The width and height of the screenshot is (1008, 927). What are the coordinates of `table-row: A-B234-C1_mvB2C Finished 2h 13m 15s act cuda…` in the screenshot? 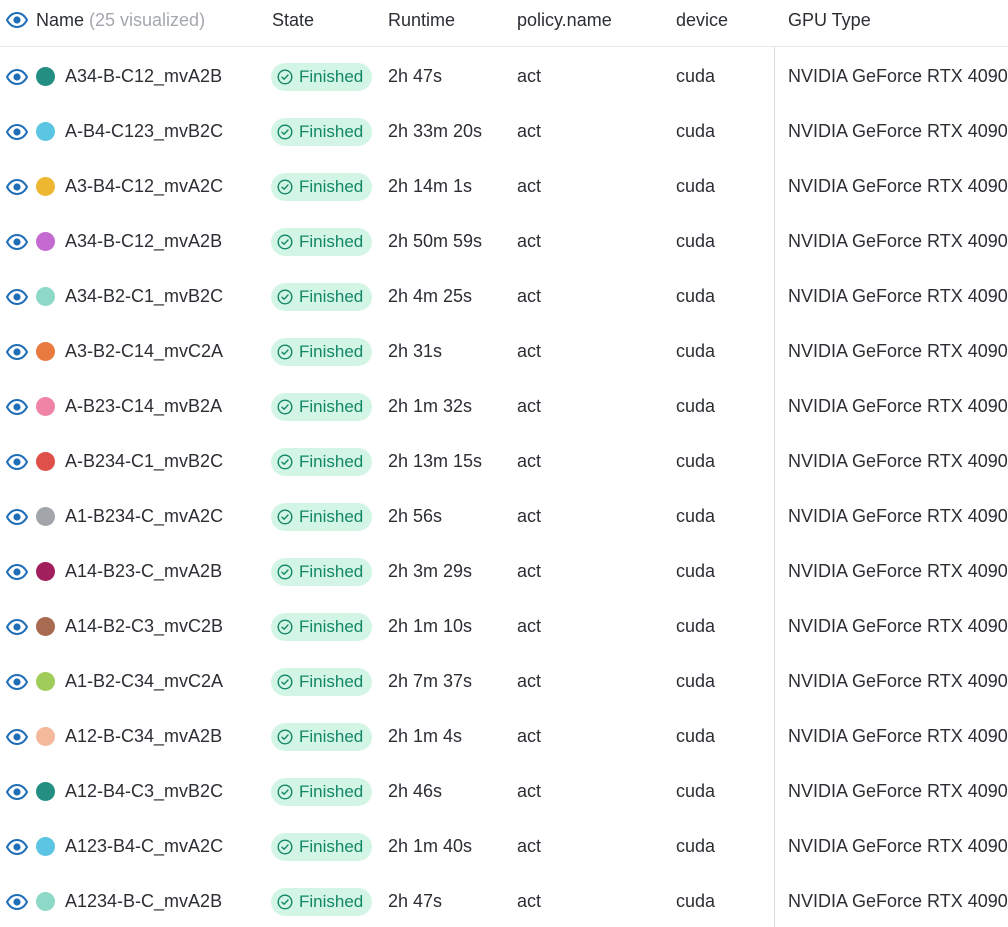 It's located at (504, 459).